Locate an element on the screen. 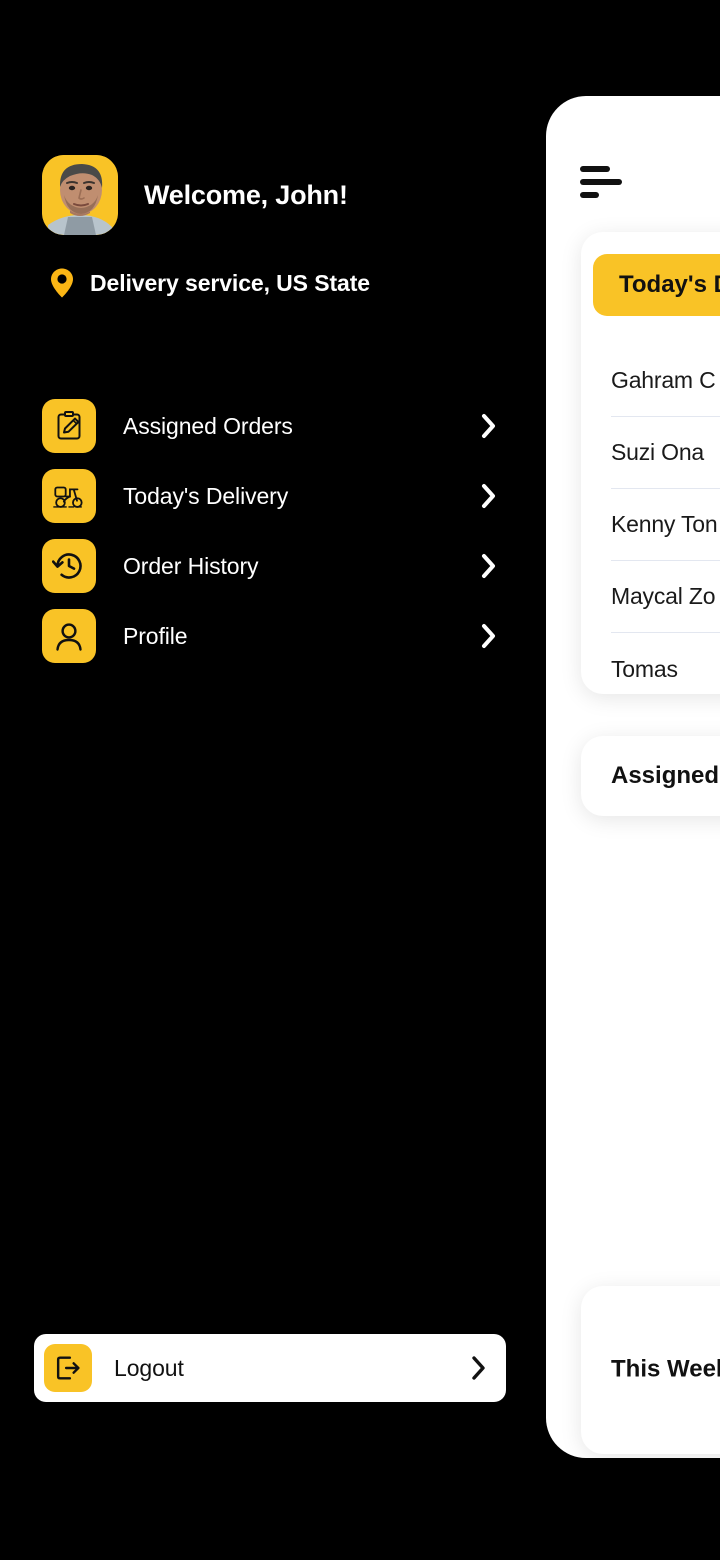 Image resolution: width=720 pixels, height=1560 pixels. list-item: Gahram C is located at coordinates (665, 381).